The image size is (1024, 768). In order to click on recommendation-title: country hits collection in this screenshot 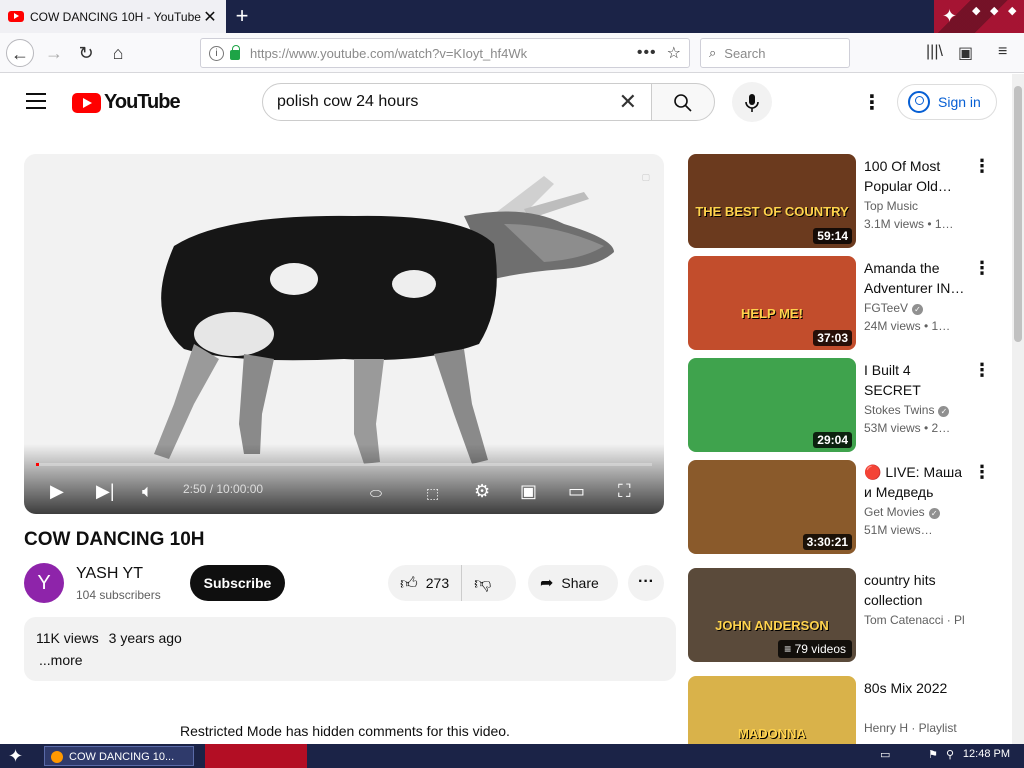, I will do `click(916, 590)`.